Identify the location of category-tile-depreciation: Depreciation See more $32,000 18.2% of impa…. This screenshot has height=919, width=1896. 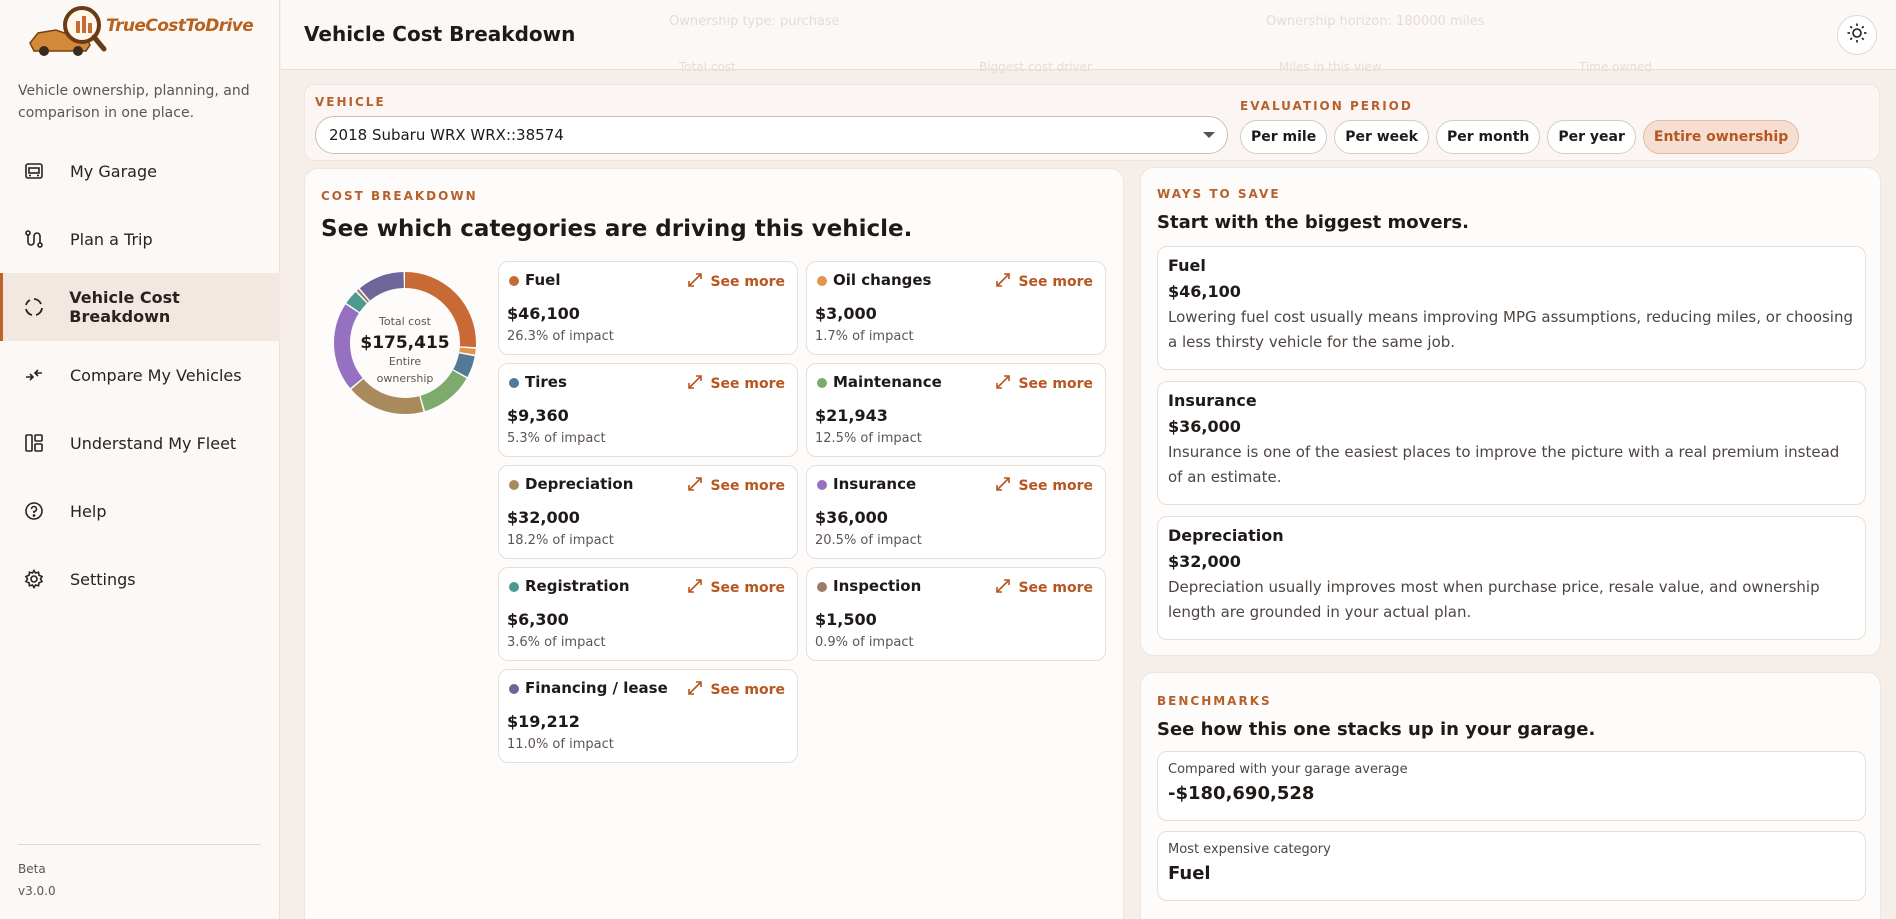
(648, 512).